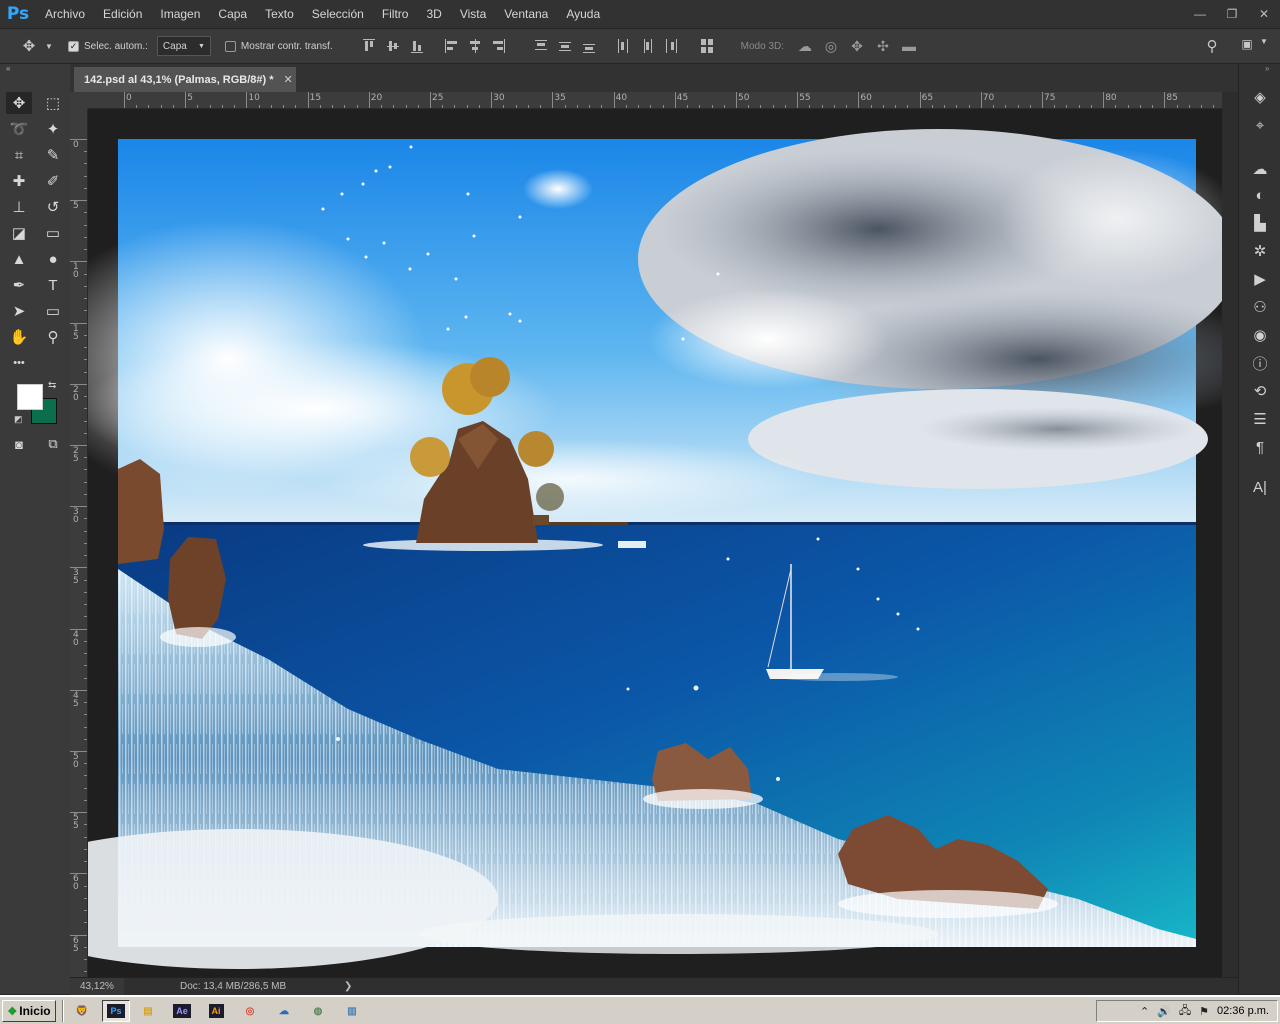  I want to click on illustrator-taskbar-icon: Ai, so click(216, 1011).